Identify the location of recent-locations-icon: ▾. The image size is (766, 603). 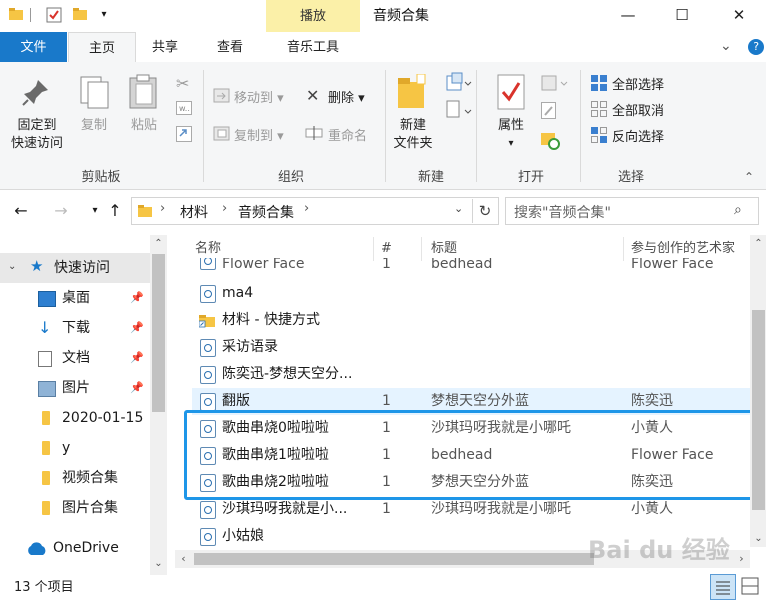
(95, 211).